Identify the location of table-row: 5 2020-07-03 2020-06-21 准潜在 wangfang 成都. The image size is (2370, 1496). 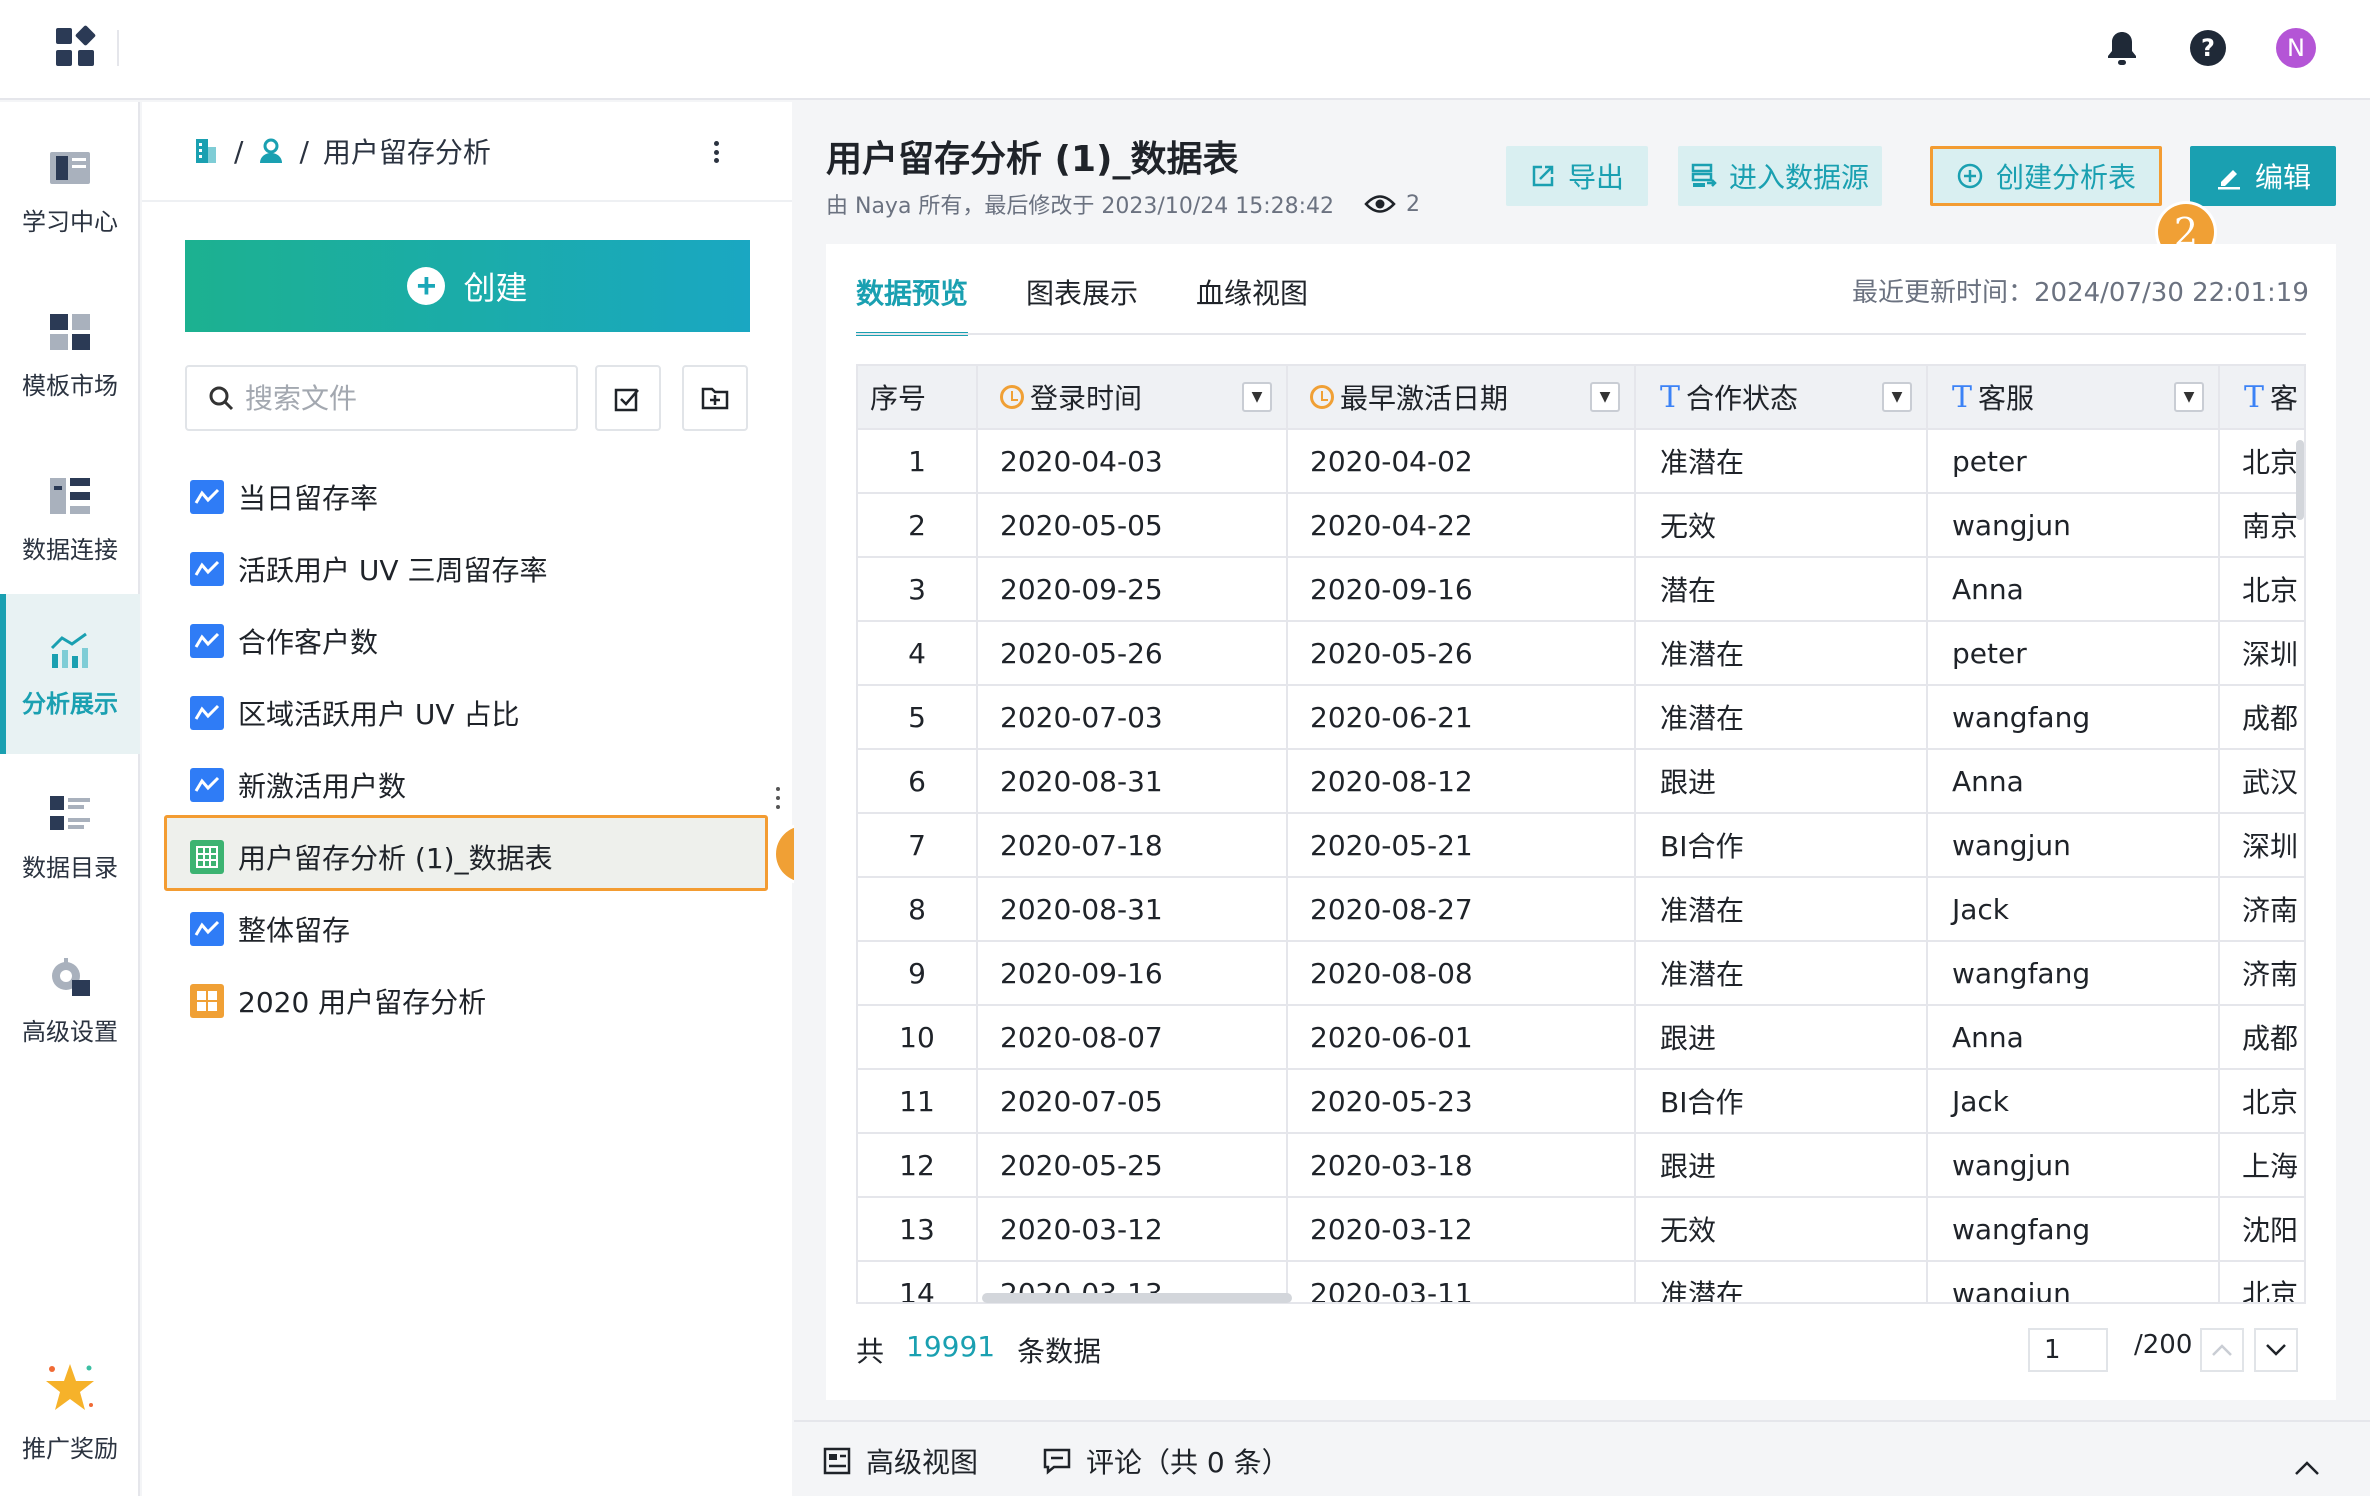
(1581, 718).